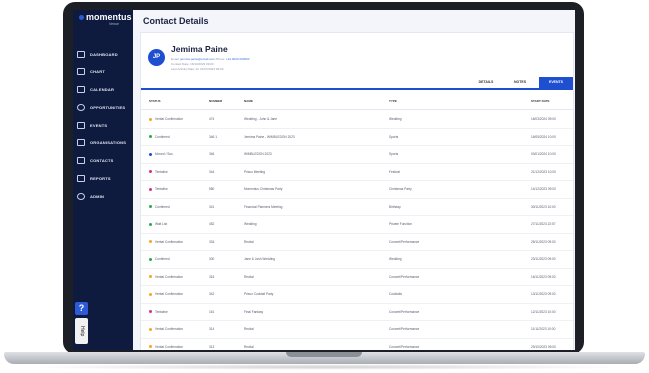 The height and width of the screenshot is (373, 649). I want to click on cell-number: 346.1, so click(213, 136).